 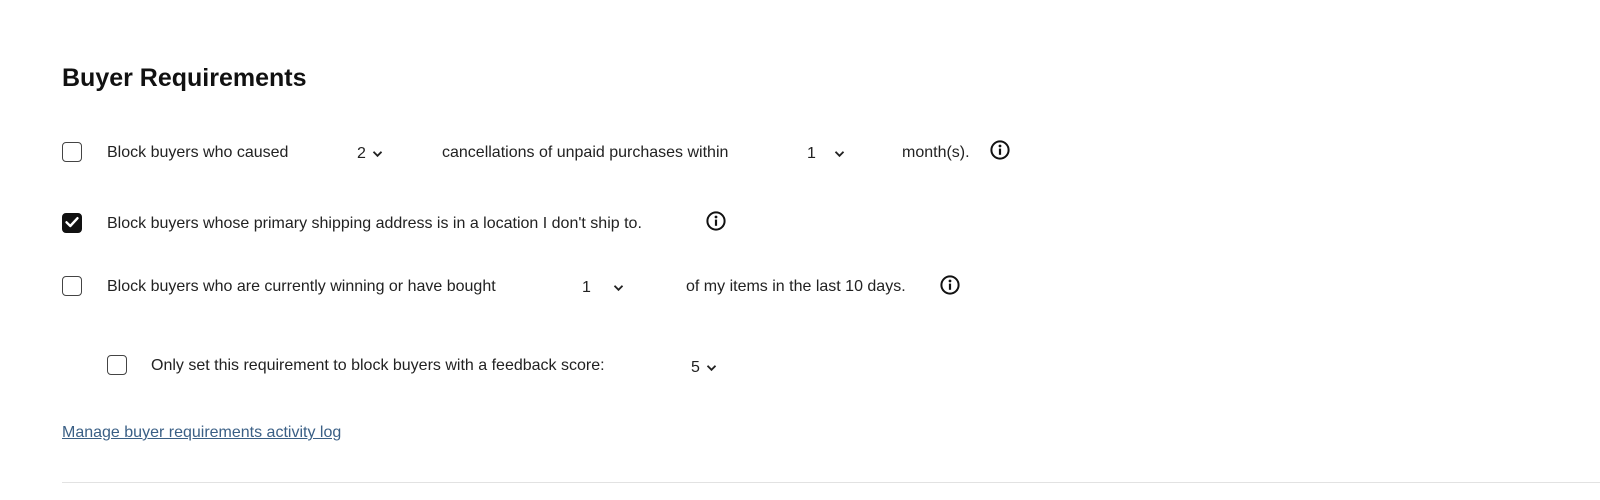 What do you see at coordinates (936, 152) in the screenshot?
I see `unpaid-rule-label-end: month(s).` at bounding box center [936, 152].